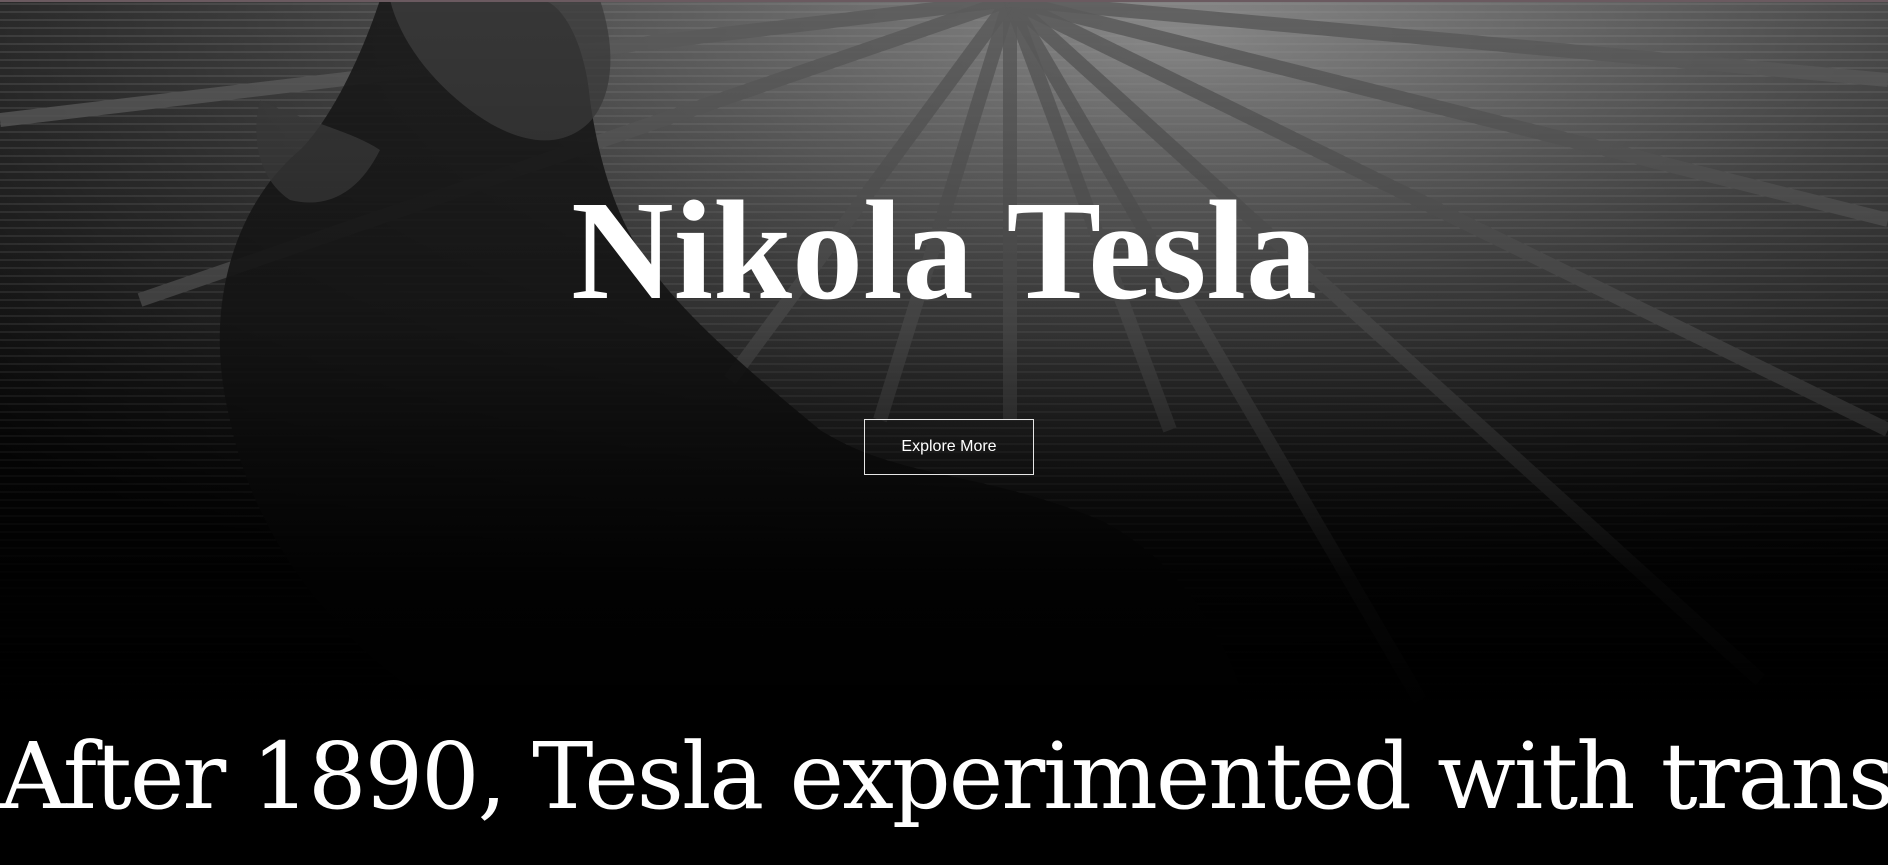  I want to click on hero-title: Nikola Tesla, so click(944, 250).